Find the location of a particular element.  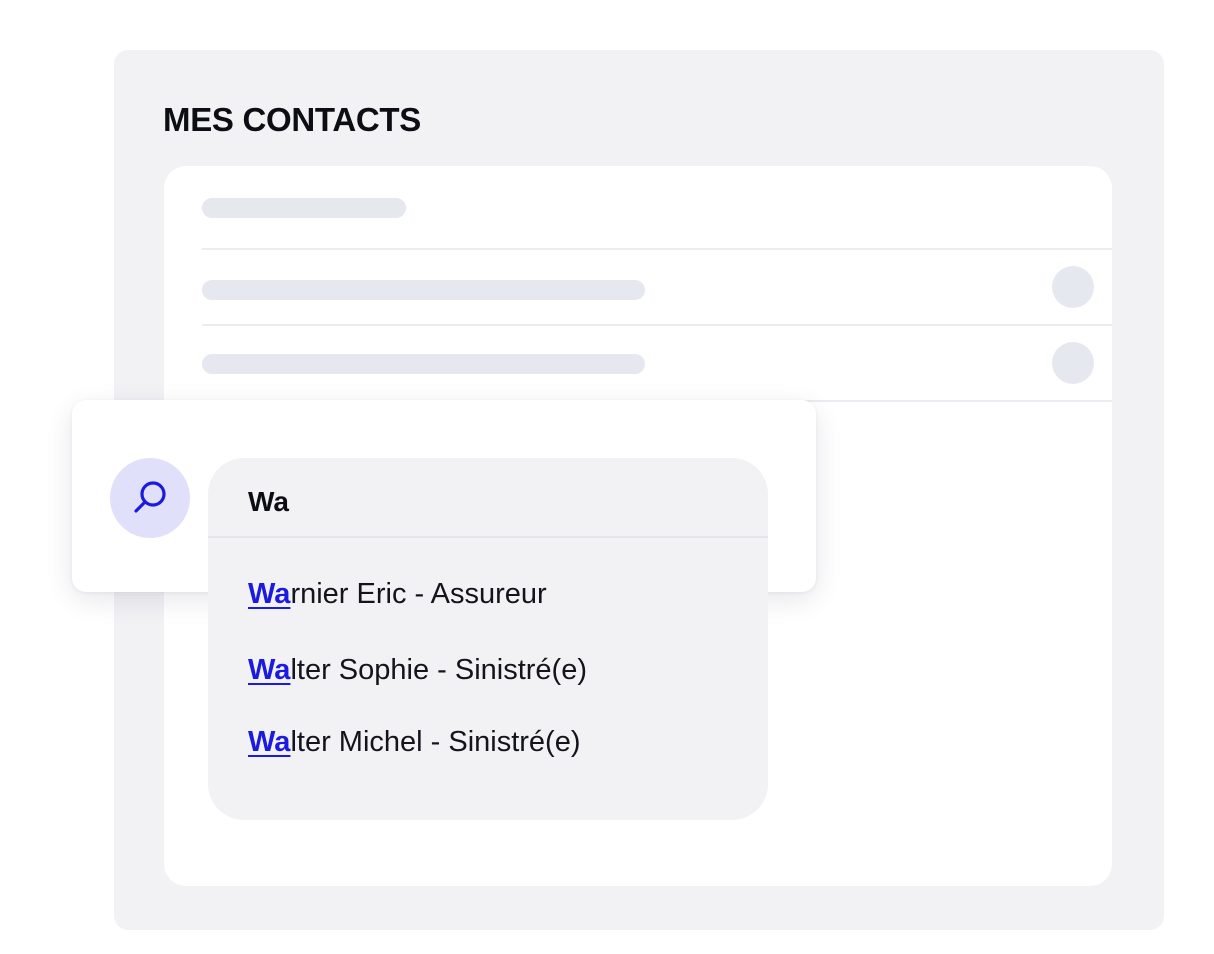

list-header-placeholder is located at coordinates (304, 208).